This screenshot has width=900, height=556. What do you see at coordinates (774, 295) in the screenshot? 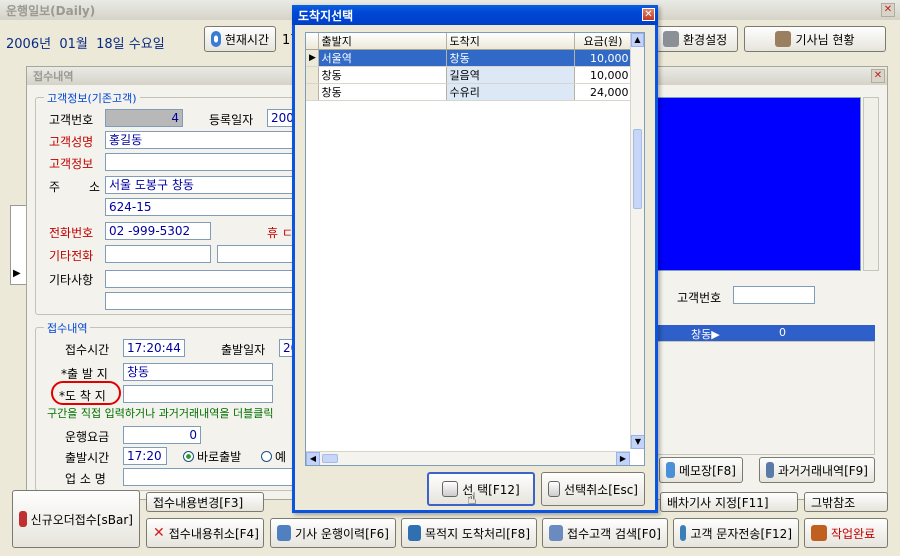
I see `right-customer-no-field` at bounding box center [774, 295].